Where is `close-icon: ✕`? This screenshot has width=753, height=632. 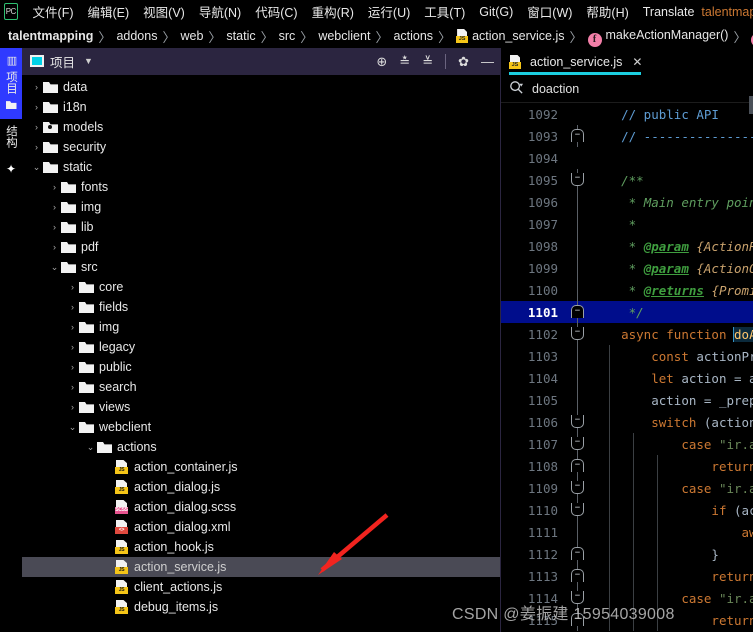
close-icon: ✕ is located at coordinates (637, 62).